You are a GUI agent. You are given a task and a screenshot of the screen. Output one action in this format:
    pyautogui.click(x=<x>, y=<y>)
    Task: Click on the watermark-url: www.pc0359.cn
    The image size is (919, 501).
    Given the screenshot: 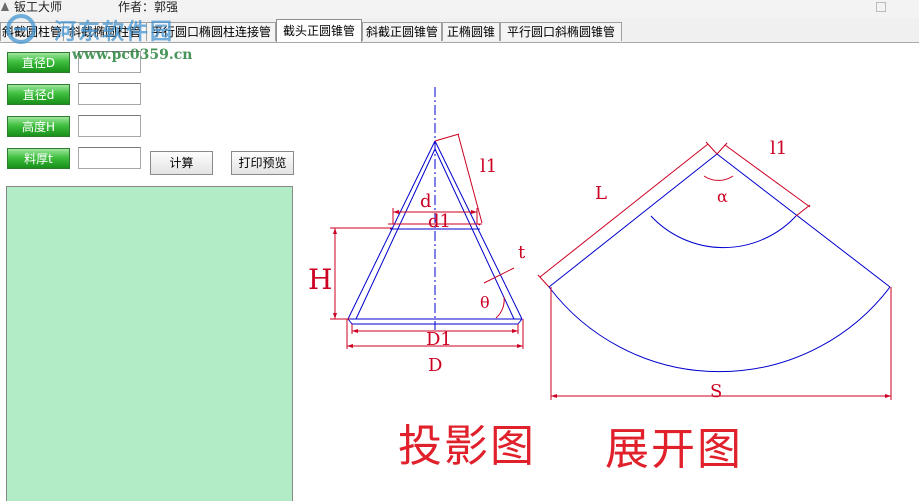 What is the action you would take?
    pyautogui.click(x=132, y=55)
    